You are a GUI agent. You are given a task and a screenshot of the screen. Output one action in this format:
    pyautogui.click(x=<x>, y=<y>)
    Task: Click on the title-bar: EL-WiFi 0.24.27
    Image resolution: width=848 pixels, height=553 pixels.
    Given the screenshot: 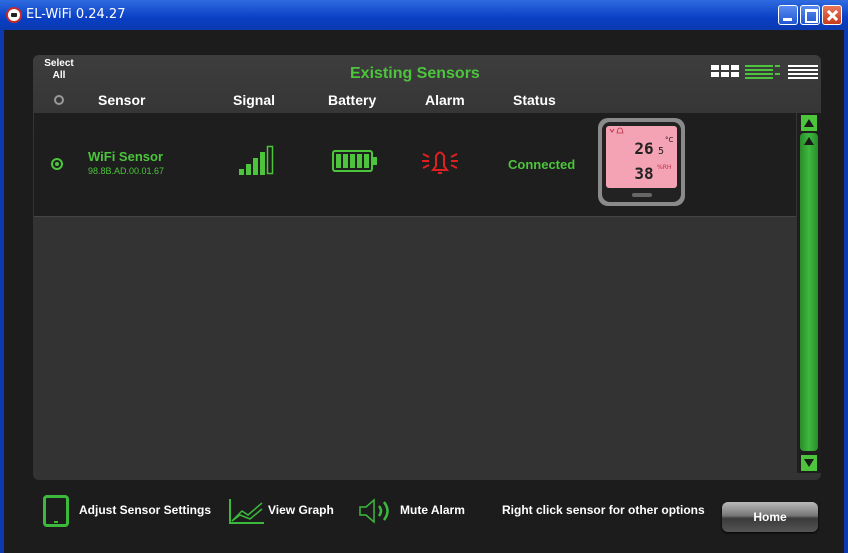 What is the action you would take?
    pyautogui.click(x=424, y=15)
    